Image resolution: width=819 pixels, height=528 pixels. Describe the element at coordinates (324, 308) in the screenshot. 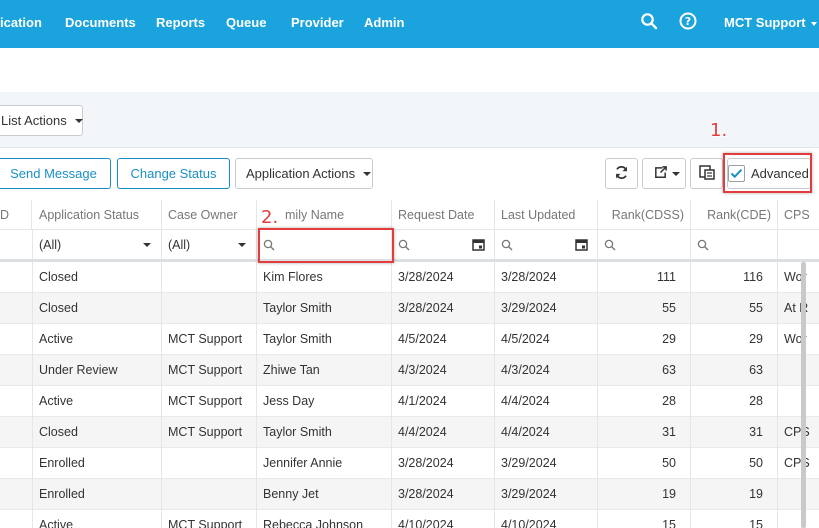

I see `cell-family-name: Taylor Smith` at that location.